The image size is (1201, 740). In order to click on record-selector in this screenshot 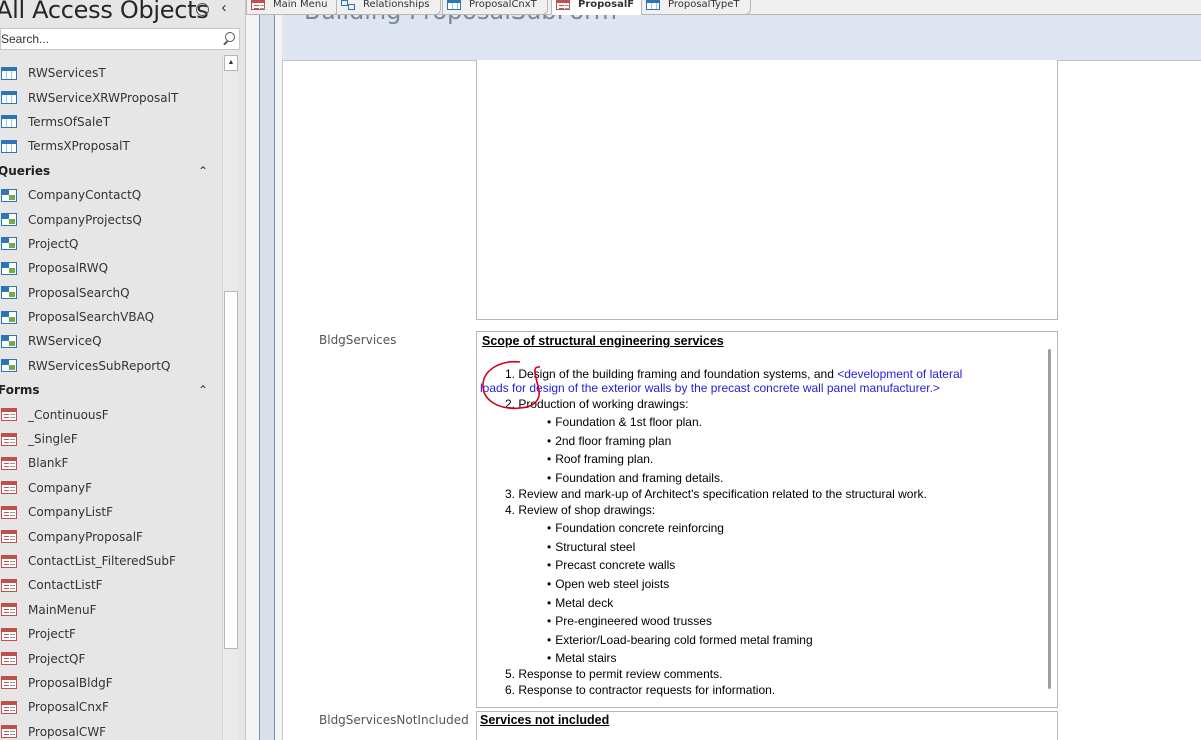, I will do `click(267, 377)`.